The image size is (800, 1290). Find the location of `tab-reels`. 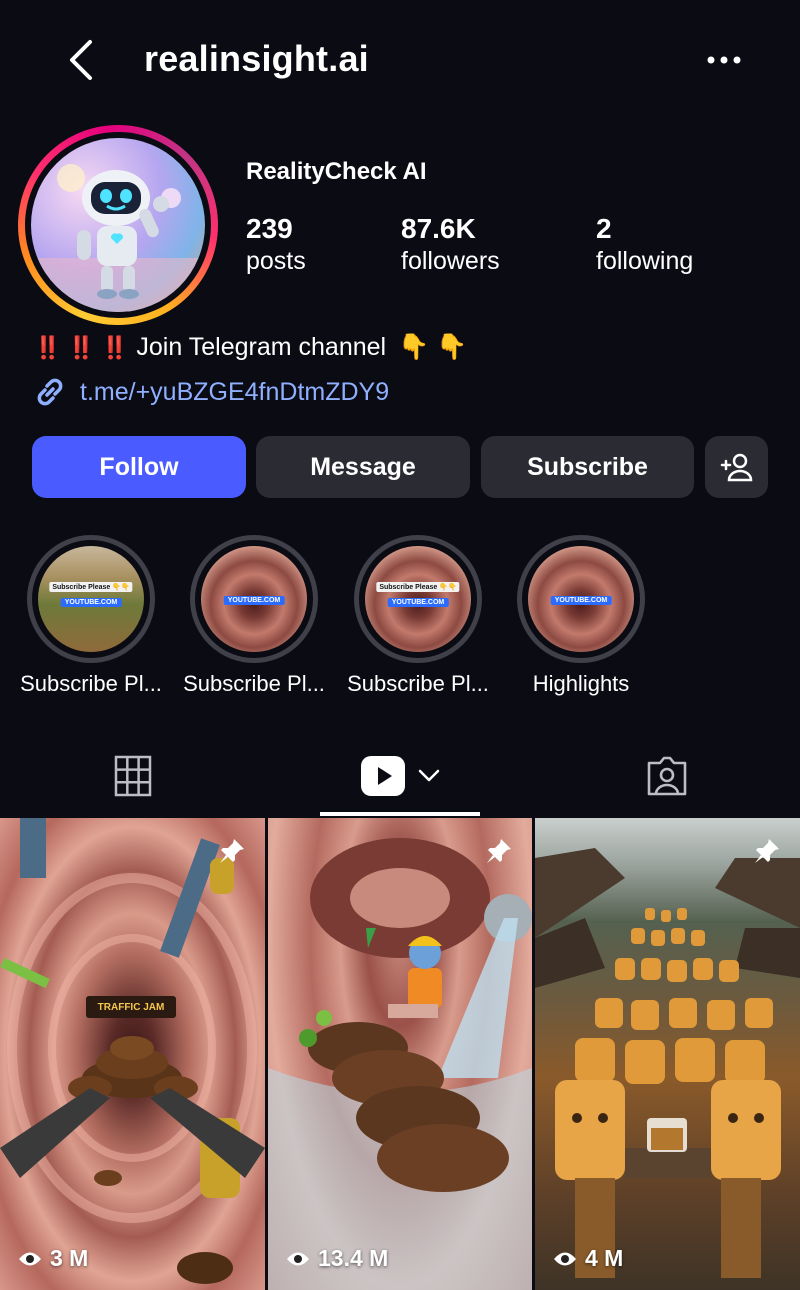

tab-reels is located at coordinates (400, 776).